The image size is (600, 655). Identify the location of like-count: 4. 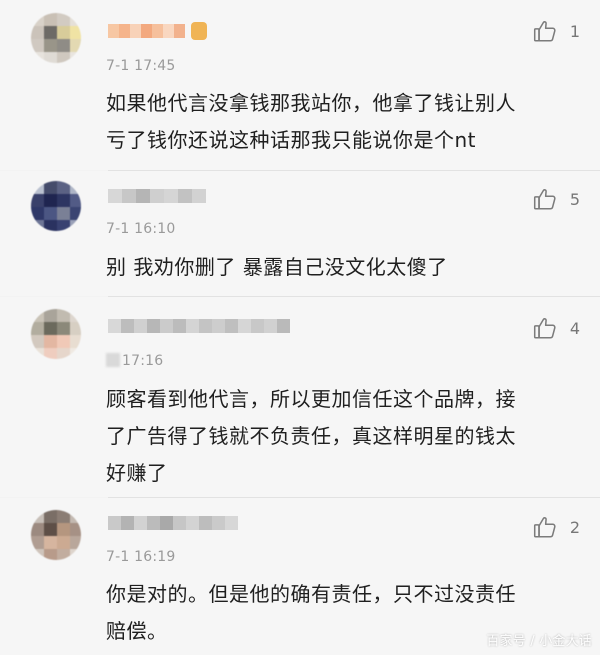
(574, 328).